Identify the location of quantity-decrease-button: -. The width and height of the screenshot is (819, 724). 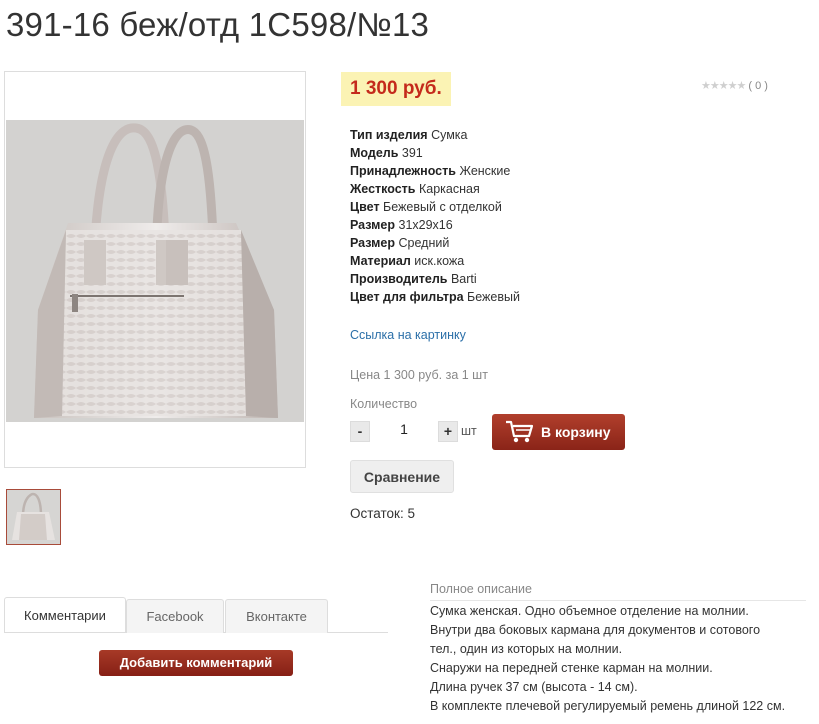
(360, 431).